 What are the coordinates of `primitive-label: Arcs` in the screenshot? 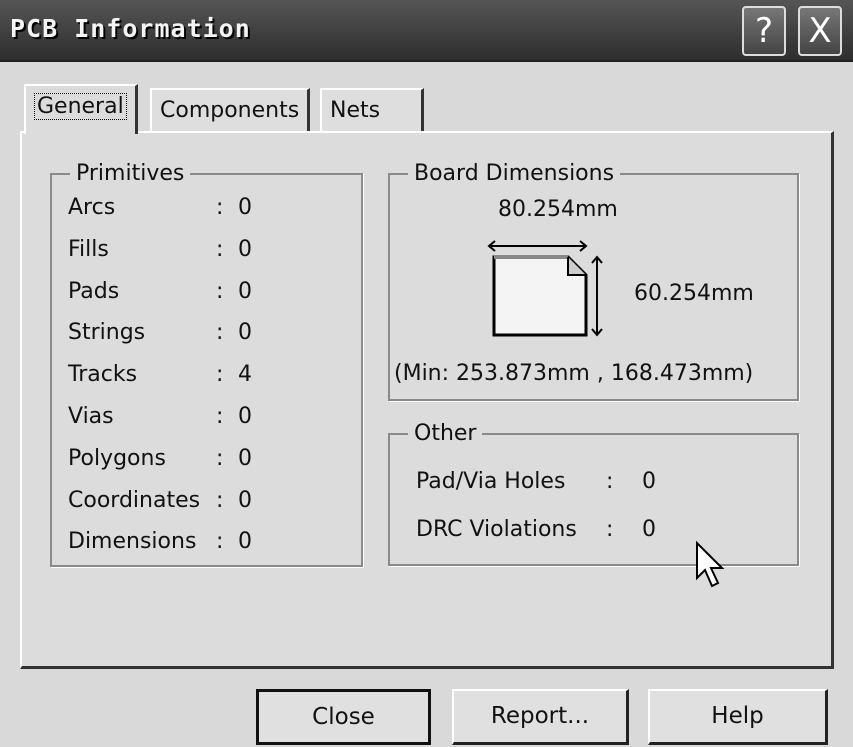 It's located at (92, 207).